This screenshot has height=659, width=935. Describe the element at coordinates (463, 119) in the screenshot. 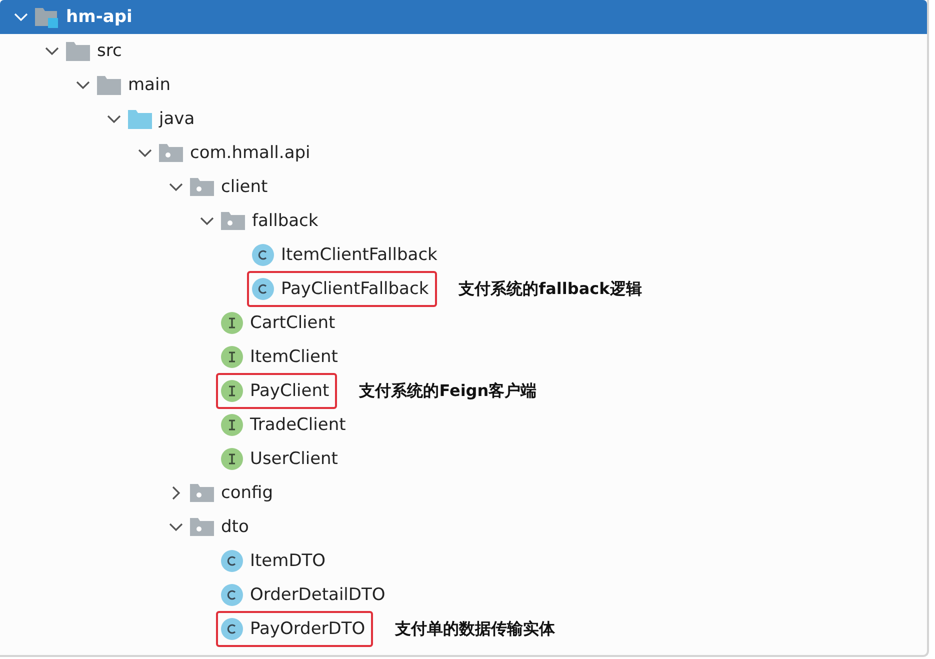

I see `tree-row: java` at that location.